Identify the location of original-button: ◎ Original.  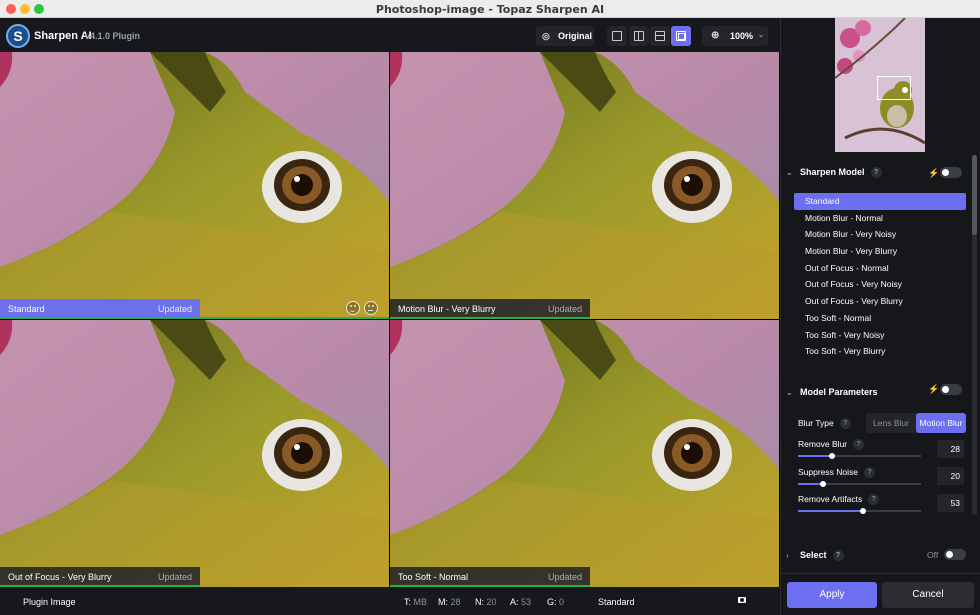
(565, 36).